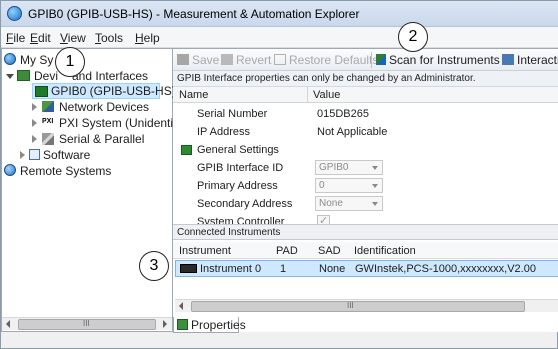 The height and width of the screenshot is (349, 558). I want to click on name-column-header: Name, so click(193, 95).